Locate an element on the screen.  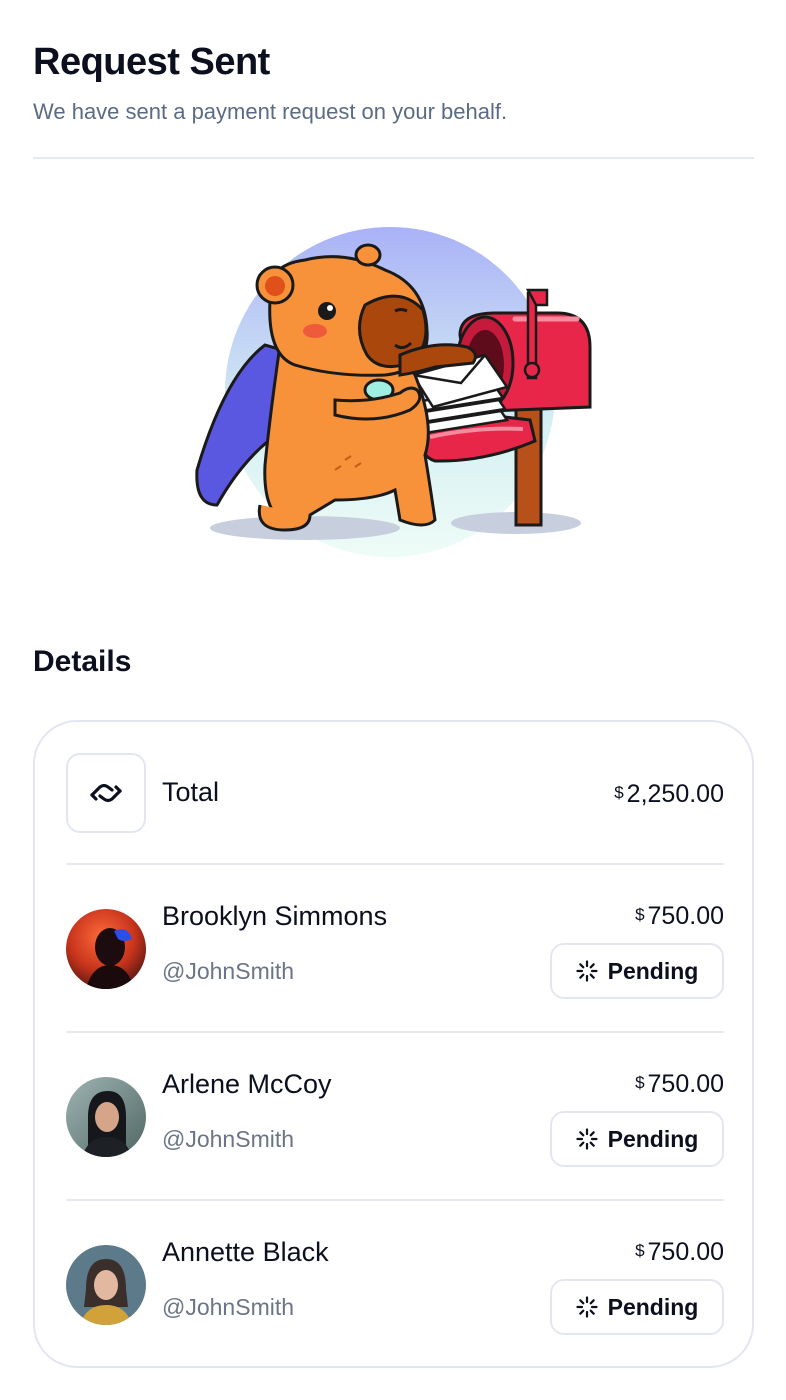
person-name: Arlene McCoy is located at coordinates (247, 1084).